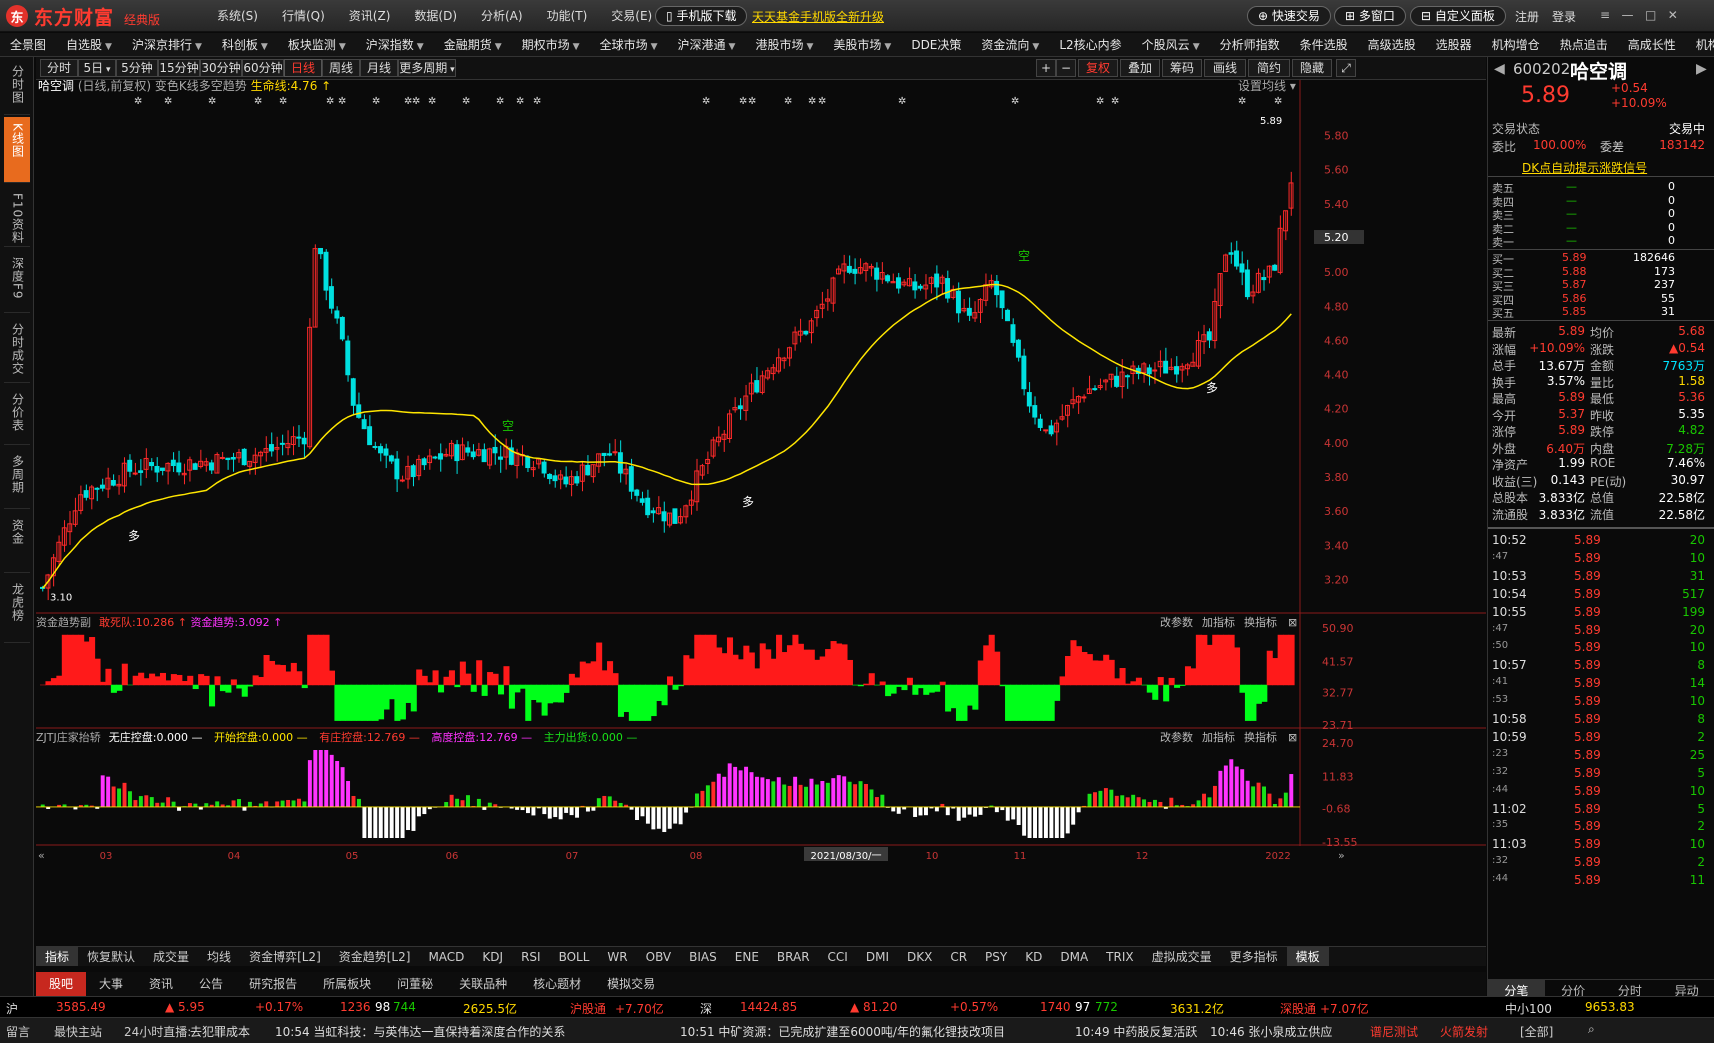 This screenshot has height=1043, width=1714. I want to click on news-right-item: 谱尼测试, so click(1394, 1031).